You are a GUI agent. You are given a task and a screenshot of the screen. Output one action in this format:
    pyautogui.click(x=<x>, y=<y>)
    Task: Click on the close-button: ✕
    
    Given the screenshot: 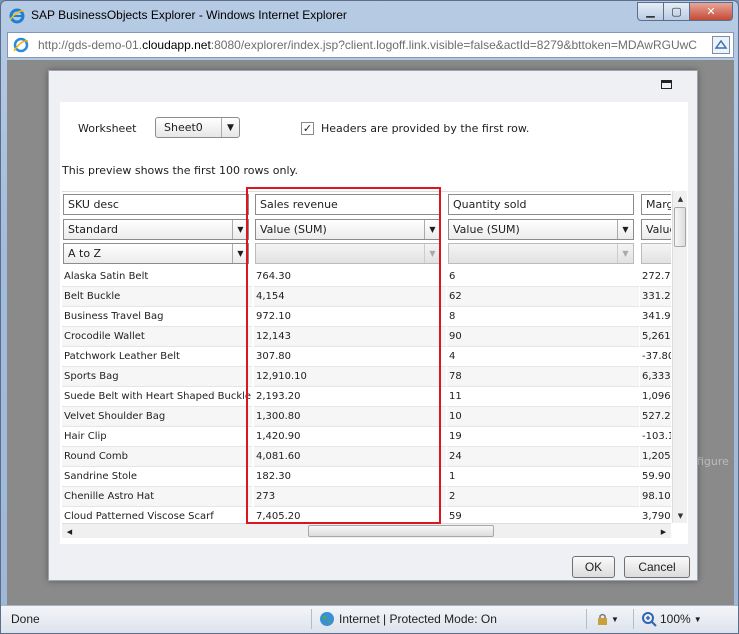 What is the action you would take?
    pyautogui.click(x=711, y=11)
    